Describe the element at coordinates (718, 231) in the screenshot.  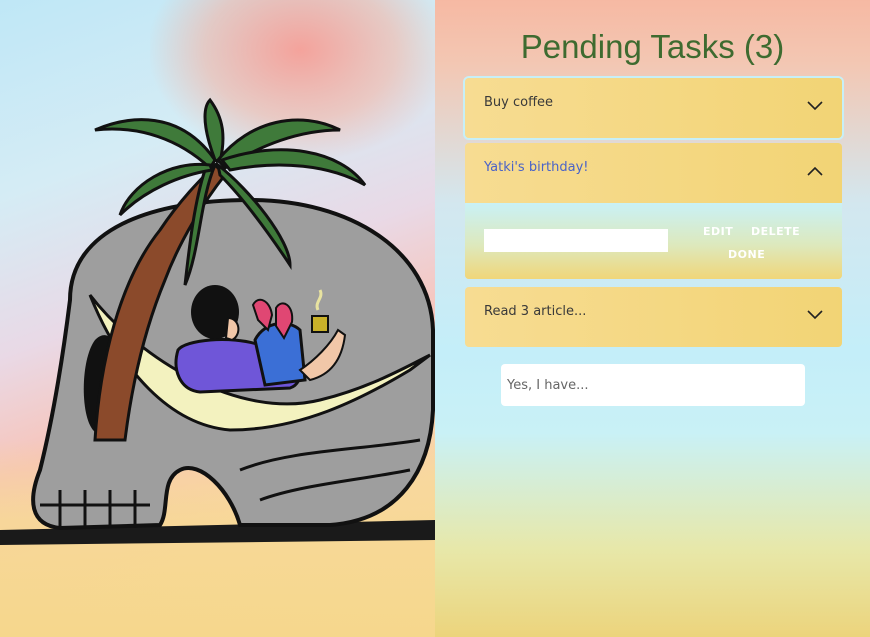
I see `edit-button: EDIT` at that location.